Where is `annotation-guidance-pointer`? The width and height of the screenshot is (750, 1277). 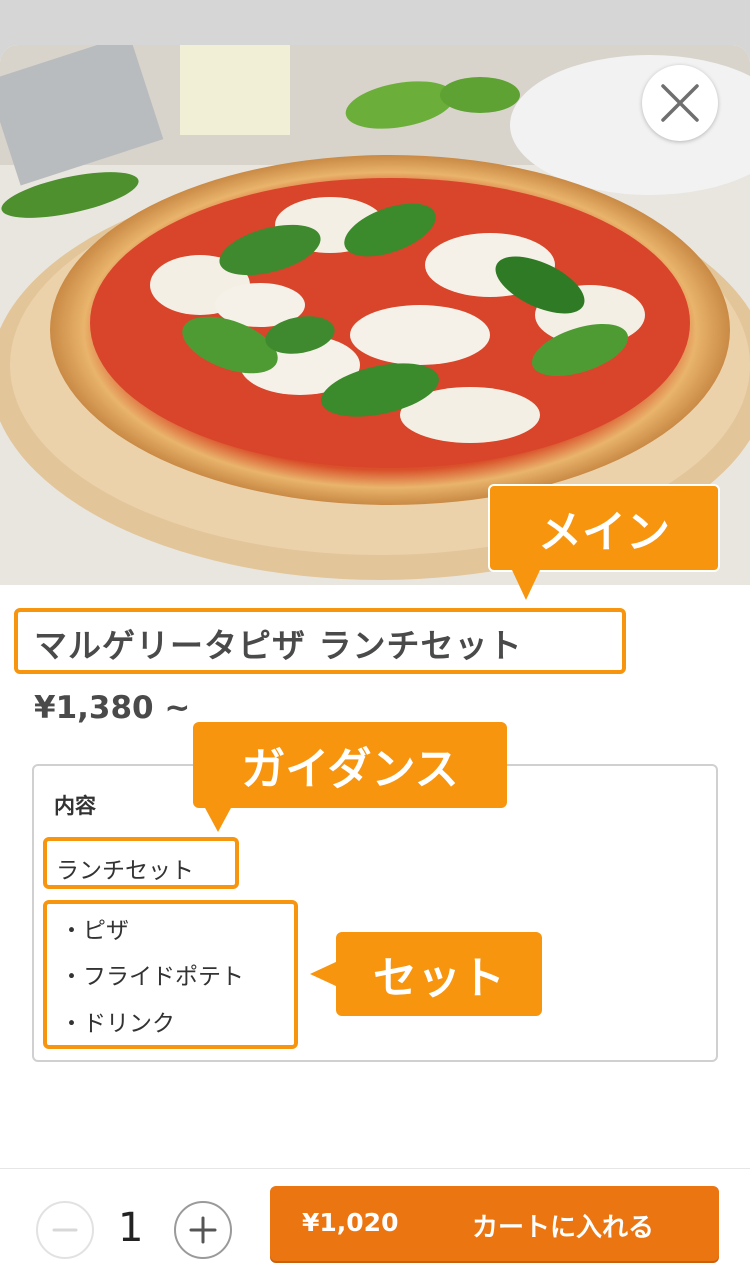 annotation-guidance-pointer is located at coordinates (218, 819).